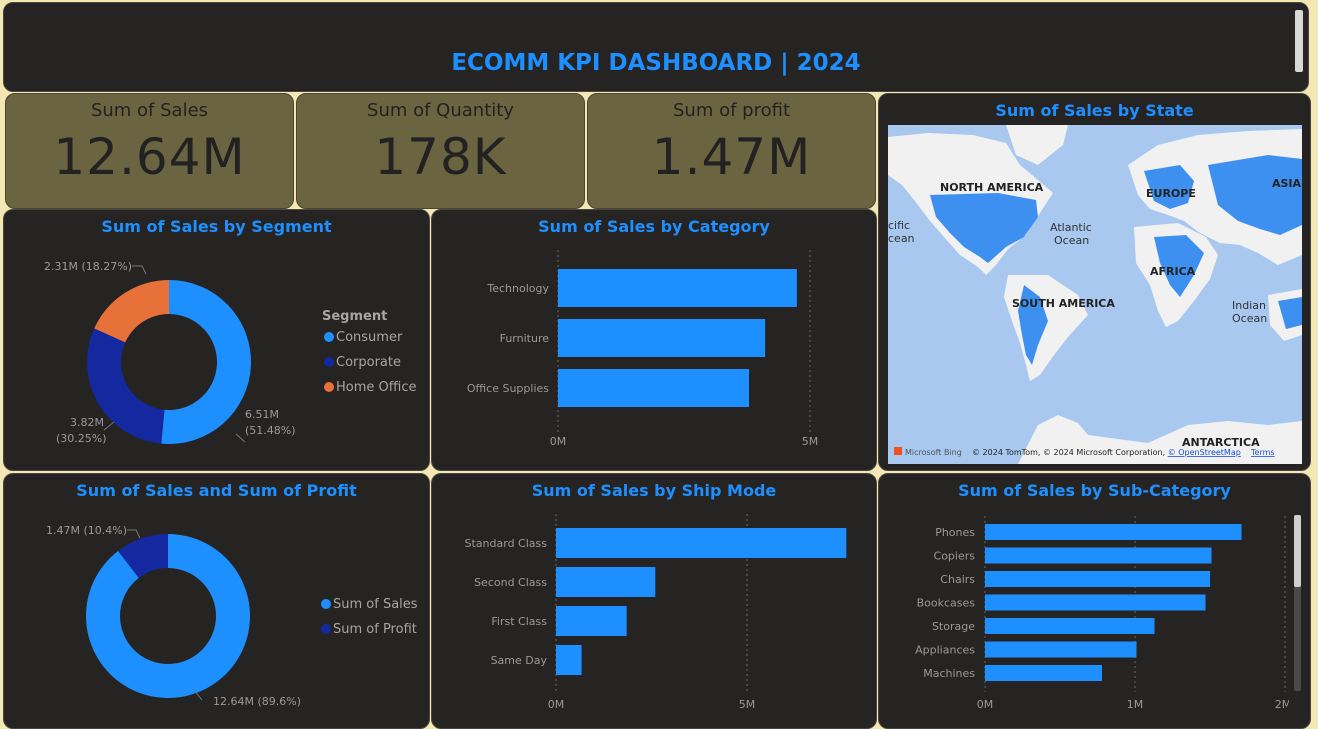 Image resolution: width=1318 pixels, height=729 pixels. I want to click on segment-legend: Consumer Corporate Home Office, so click(370, 362).